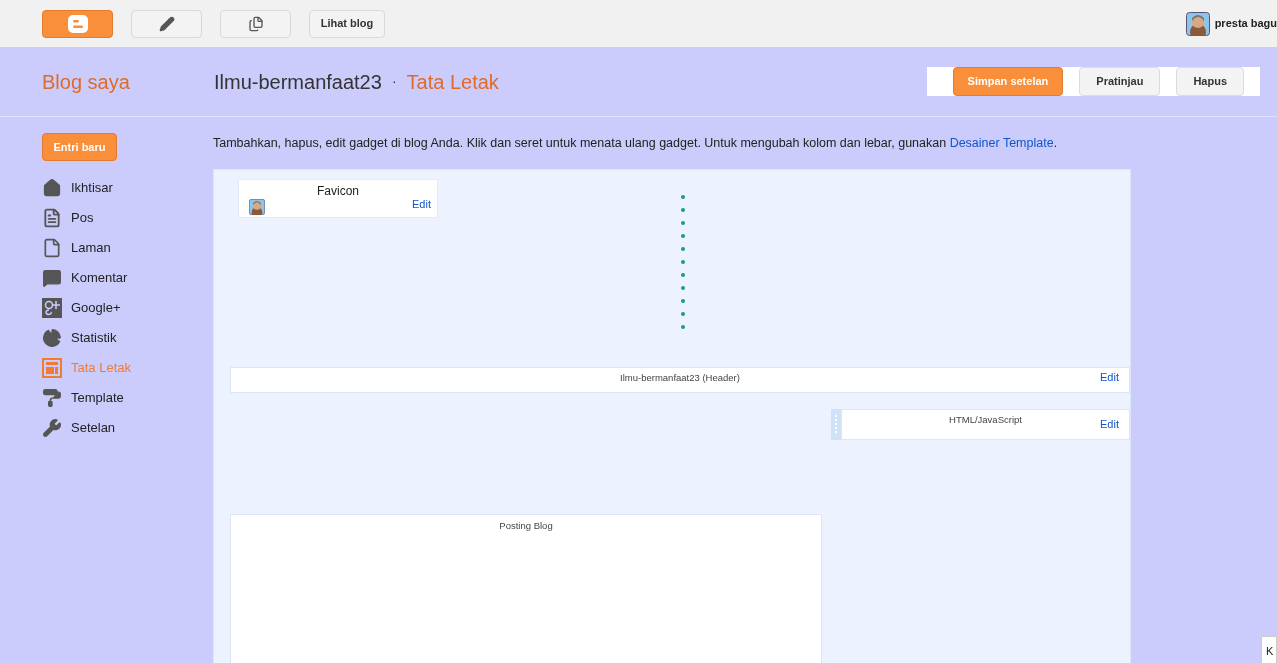  I want to click on comment-icon, so click(52, 278).